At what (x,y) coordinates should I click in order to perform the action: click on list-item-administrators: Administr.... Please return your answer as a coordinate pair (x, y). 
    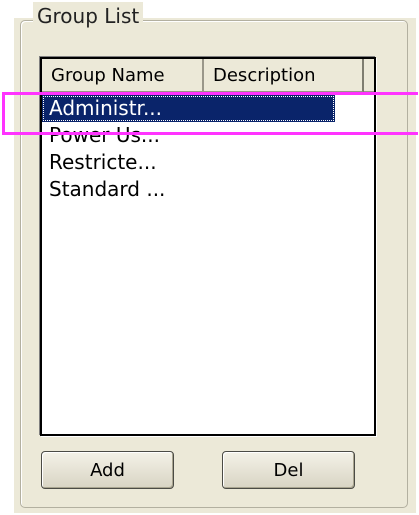
    Looking at the image, I should click on (188, 108).